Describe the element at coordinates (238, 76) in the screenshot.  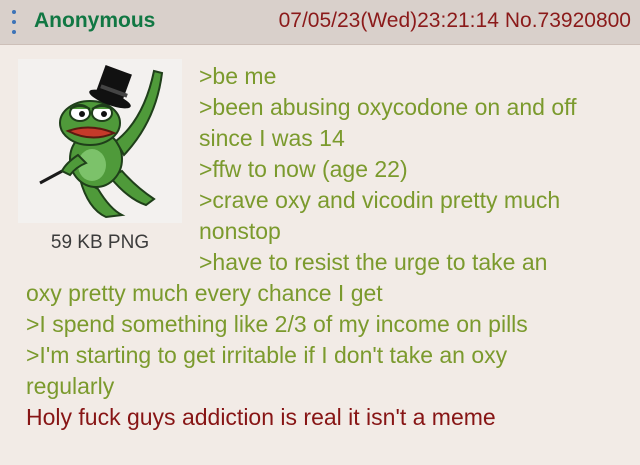
I see `greentext-line: >be me` at that location.